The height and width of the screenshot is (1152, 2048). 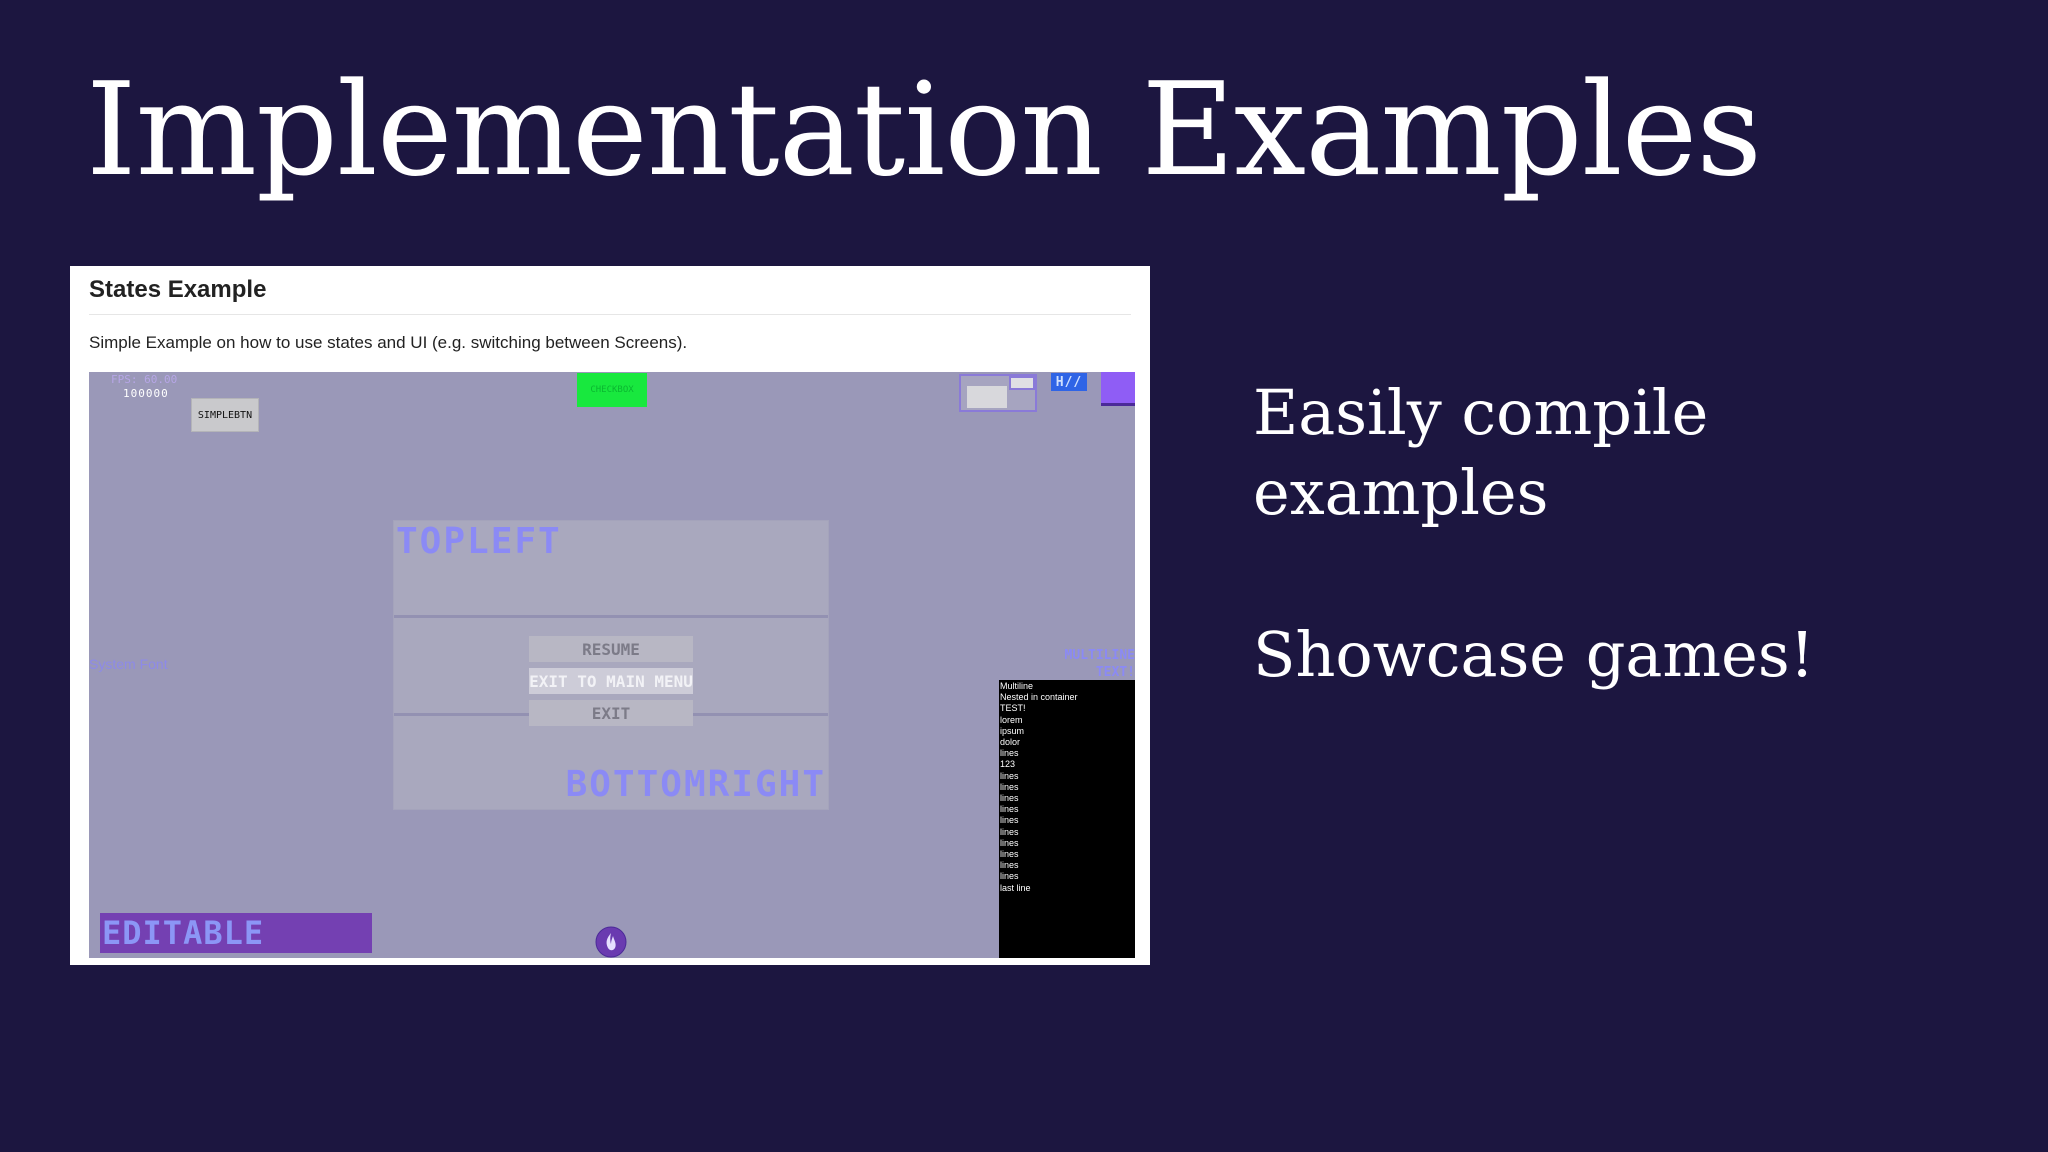 I want to click on simple-button: SIMPLEBTN, so click(x=225, y=415).